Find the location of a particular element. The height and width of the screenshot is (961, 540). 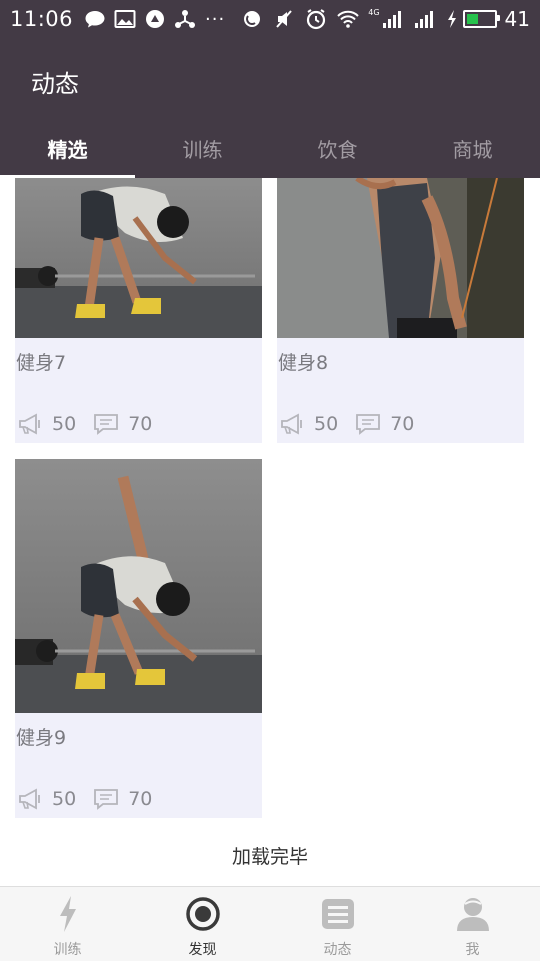

status-more: ··· is located at coordinates (215, 19).